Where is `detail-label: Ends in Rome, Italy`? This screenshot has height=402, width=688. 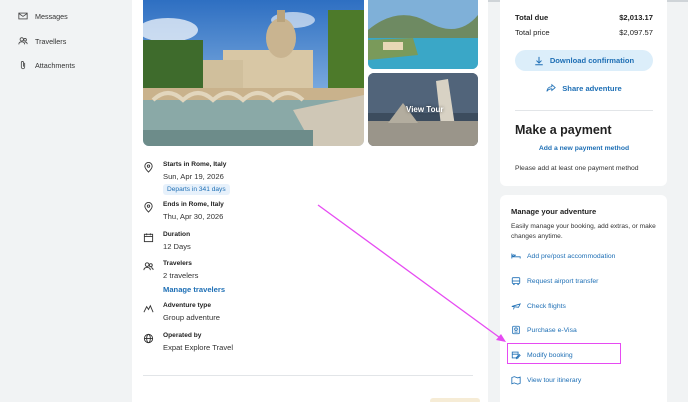
detail-label: Ends in Rome, Italy is located at coordinates (193, 204).